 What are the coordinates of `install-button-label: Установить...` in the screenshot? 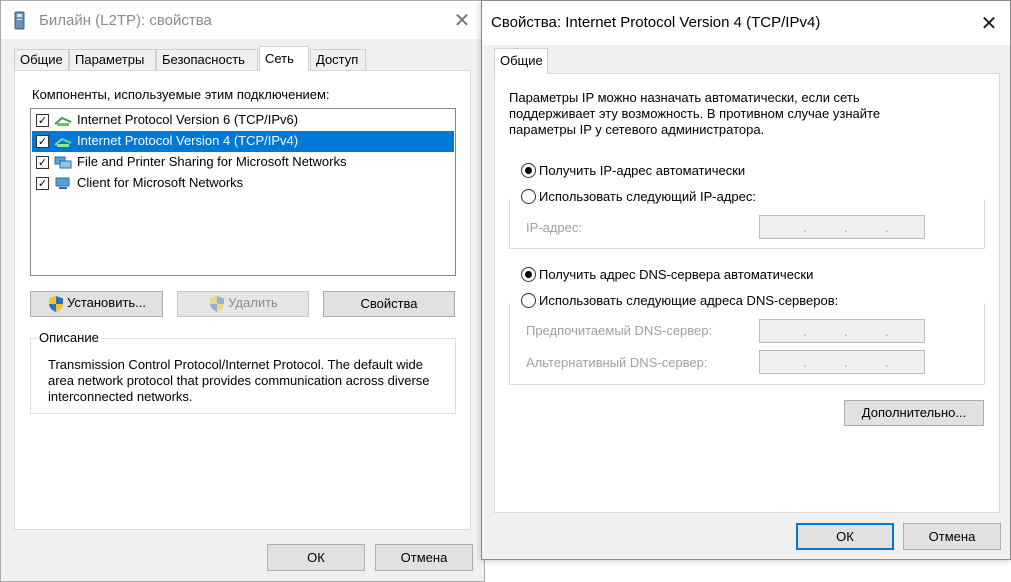 It's located at (106, 302).